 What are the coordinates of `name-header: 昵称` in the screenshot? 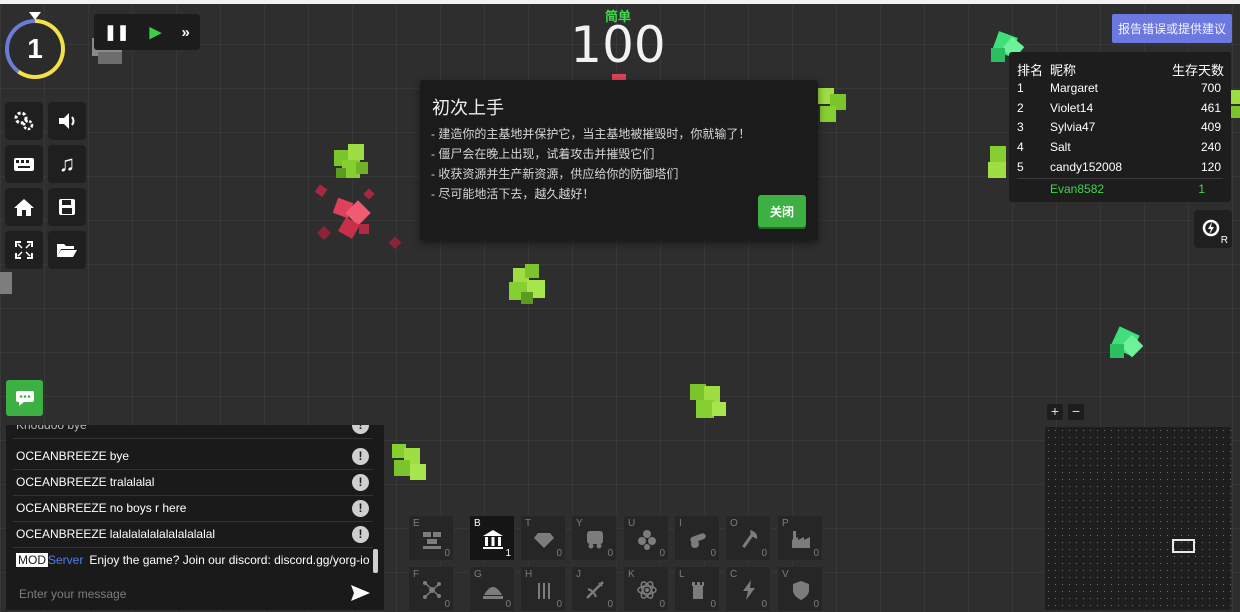 It's located at (1063, 70).